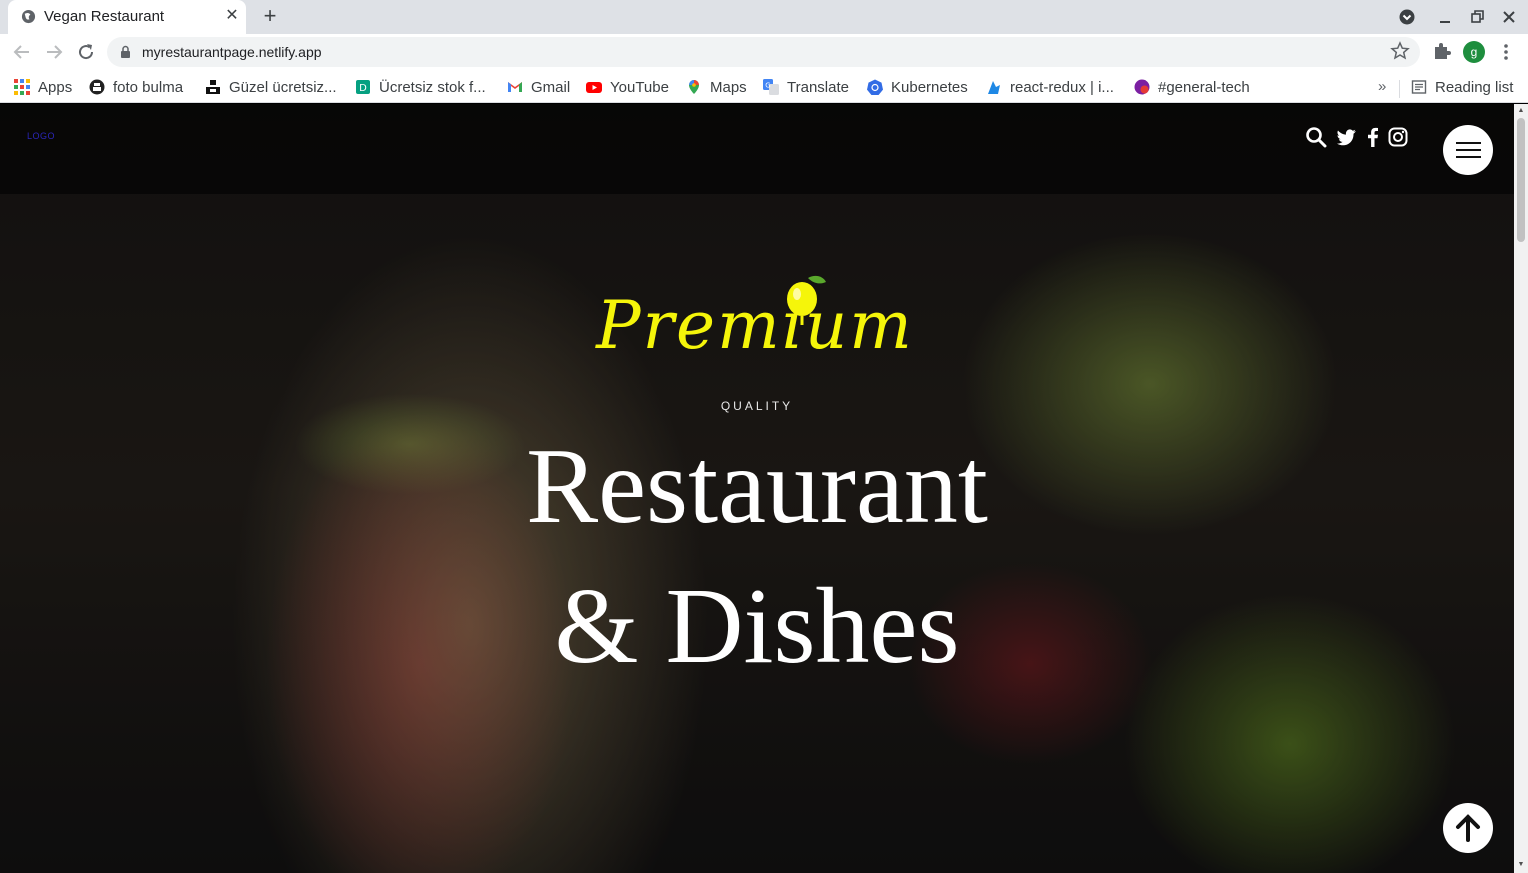 This screenshot has height=873, width=1528. Describe the element at coordinates (232, 52) in the screenshot. I see `url-text: myrestaurantpage.netlify.app` at that location.